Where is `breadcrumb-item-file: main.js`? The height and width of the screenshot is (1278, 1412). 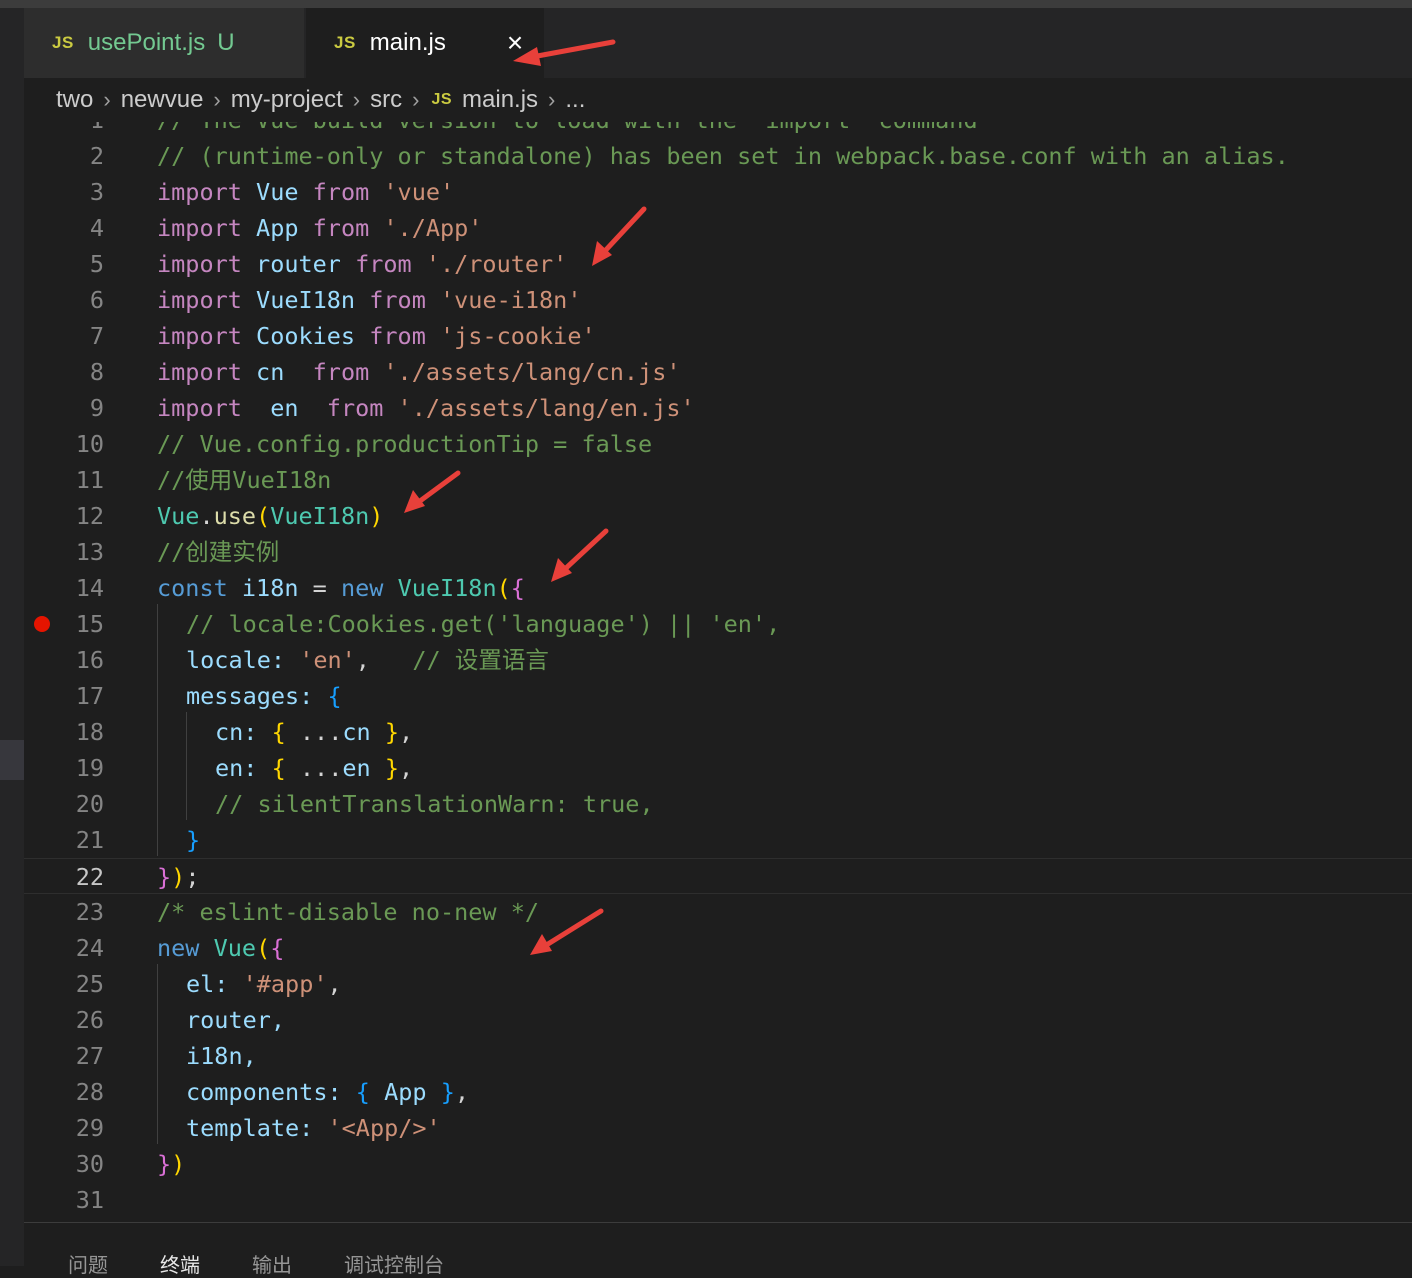
breadcrumb-item-file: main.js is located at coordinates (500, 100).